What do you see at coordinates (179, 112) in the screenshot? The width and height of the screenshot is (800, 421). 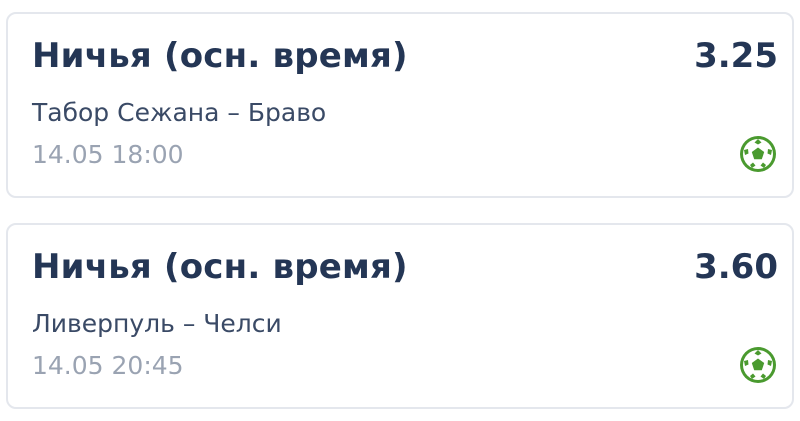 I see `match-teams: Табор Сежана – Браво` at bounding box center [179, 112].